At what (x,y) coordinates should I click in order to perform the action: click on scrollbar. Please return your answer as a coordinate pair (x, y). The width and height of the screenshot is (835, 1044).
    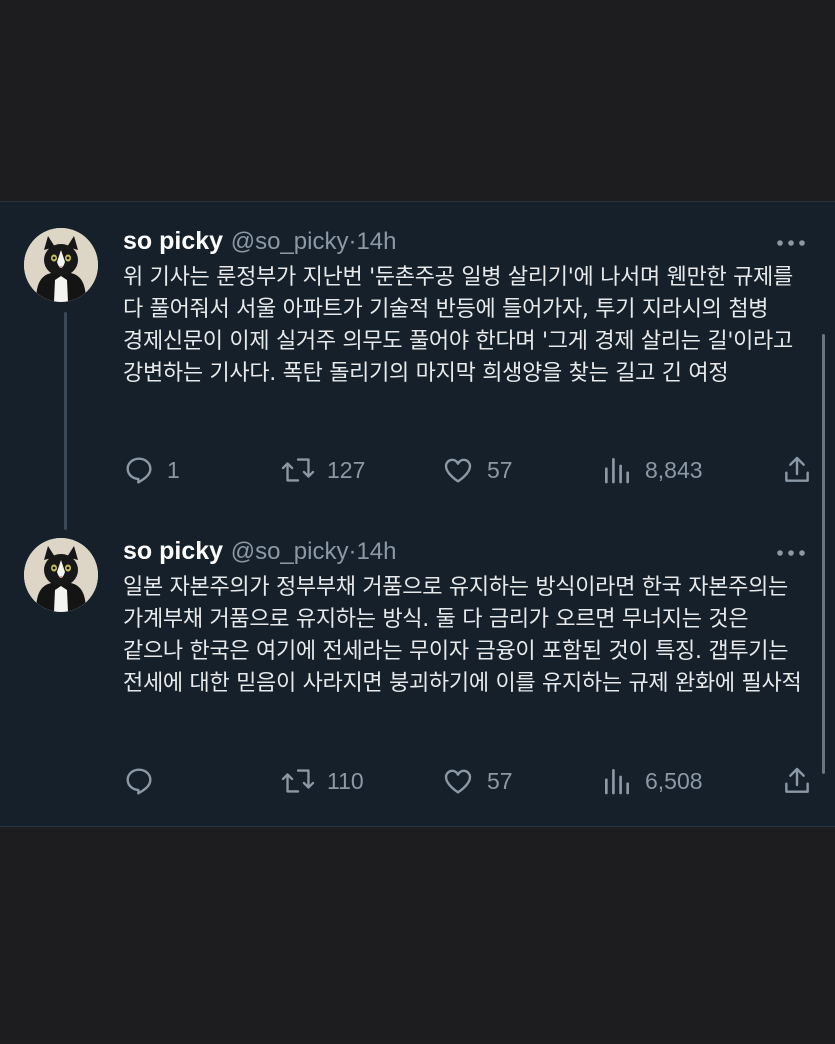
    Looking at the image, I should click on (823, 554).